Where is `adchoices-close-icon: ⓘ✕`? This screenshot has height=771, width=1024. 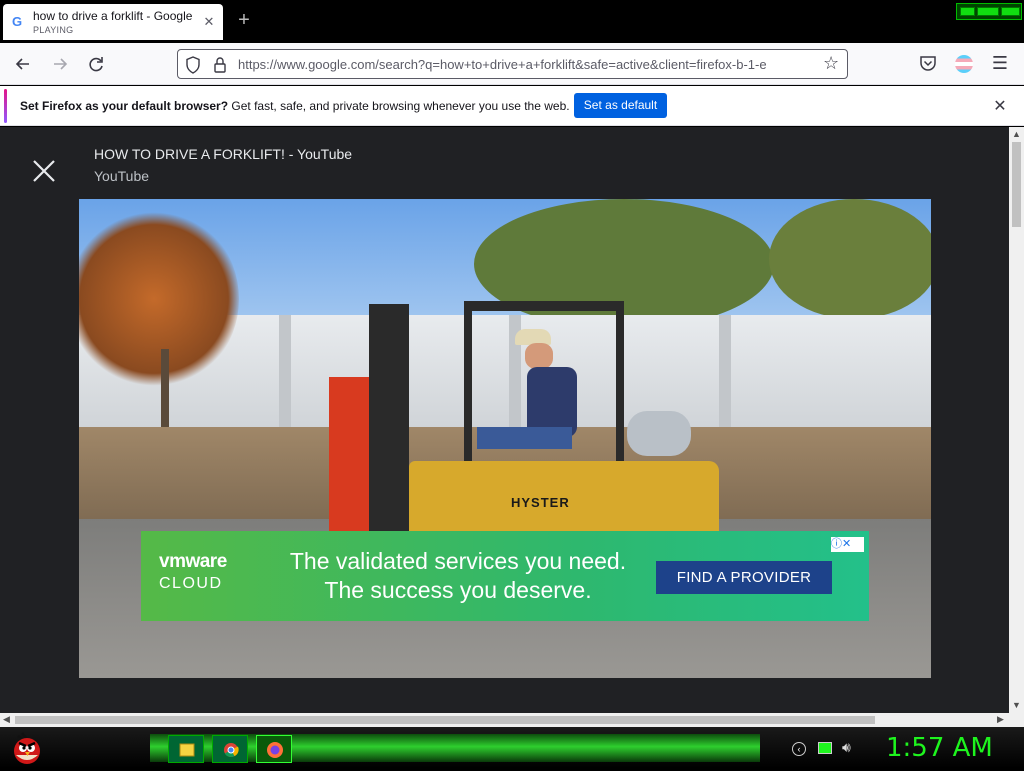
adchoices-close-icon: ⓘ✕ is located at coordinates (847, 544).